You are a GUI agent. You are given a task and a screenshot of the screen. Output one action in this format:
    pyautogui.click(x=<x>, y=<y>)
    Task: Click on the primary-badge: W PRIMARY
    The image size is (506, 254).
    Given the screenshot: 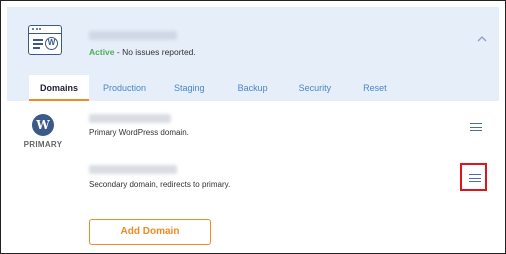 What is the action you would take?
    pyautogui.click(x=43, y=131)
    